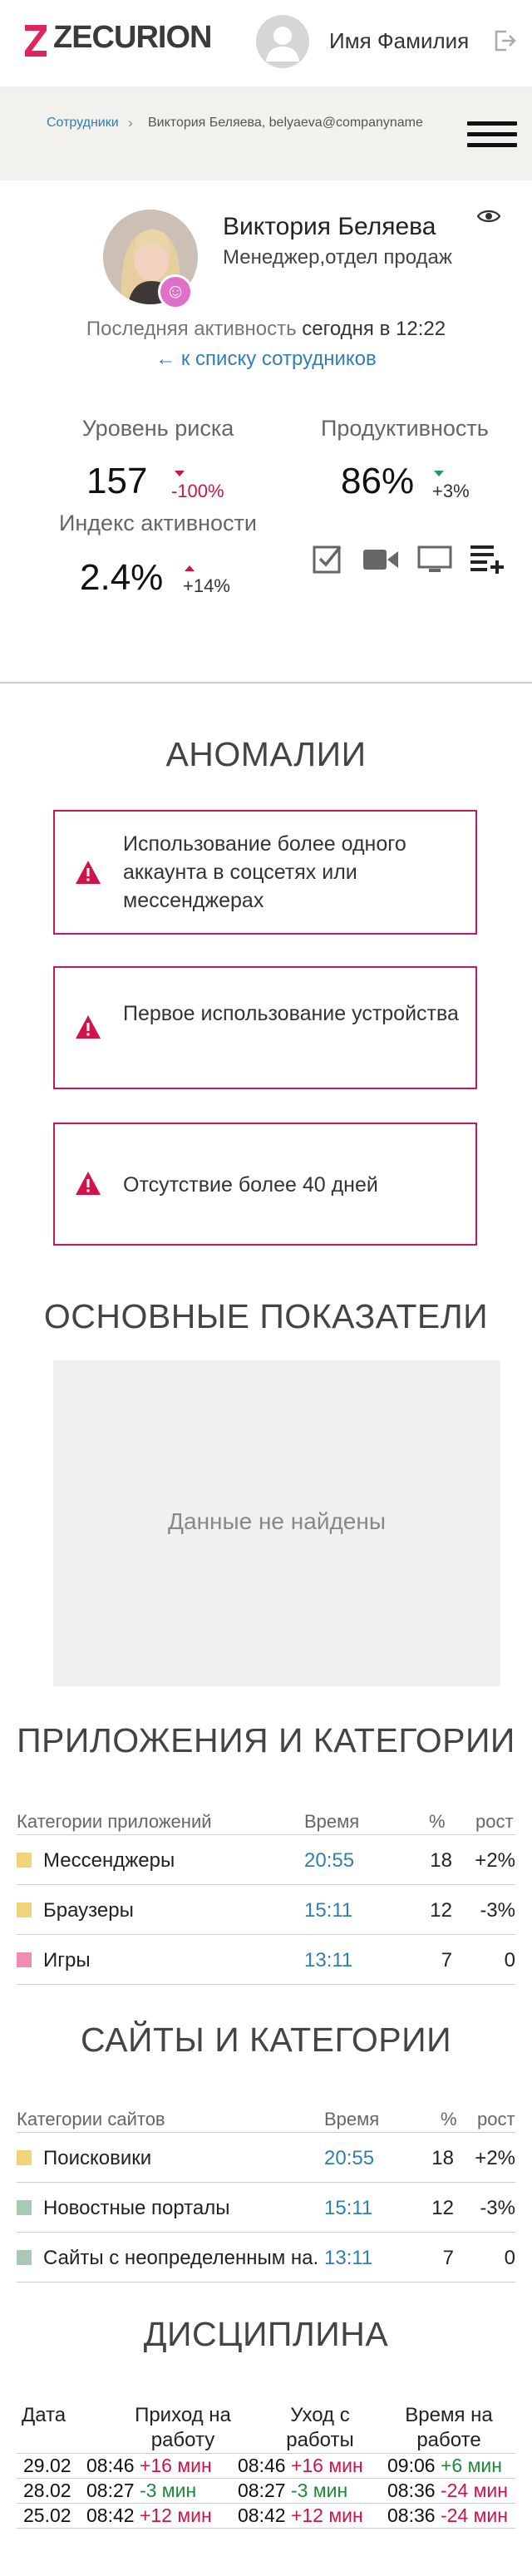 This screenshot has width=532, height=2576. Describe the element at coordinates (474, 2490) in the screenshot. I see `total-delta: -24 мин` at that location.